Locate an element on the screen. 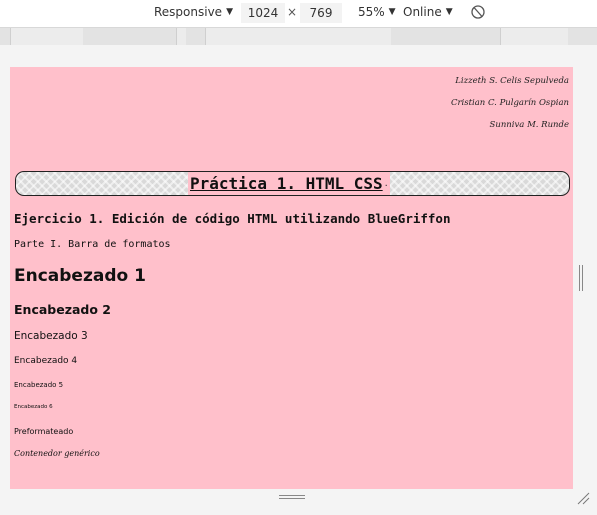  heading-6: Encabezado 6 is located at coordinates (33, 407).